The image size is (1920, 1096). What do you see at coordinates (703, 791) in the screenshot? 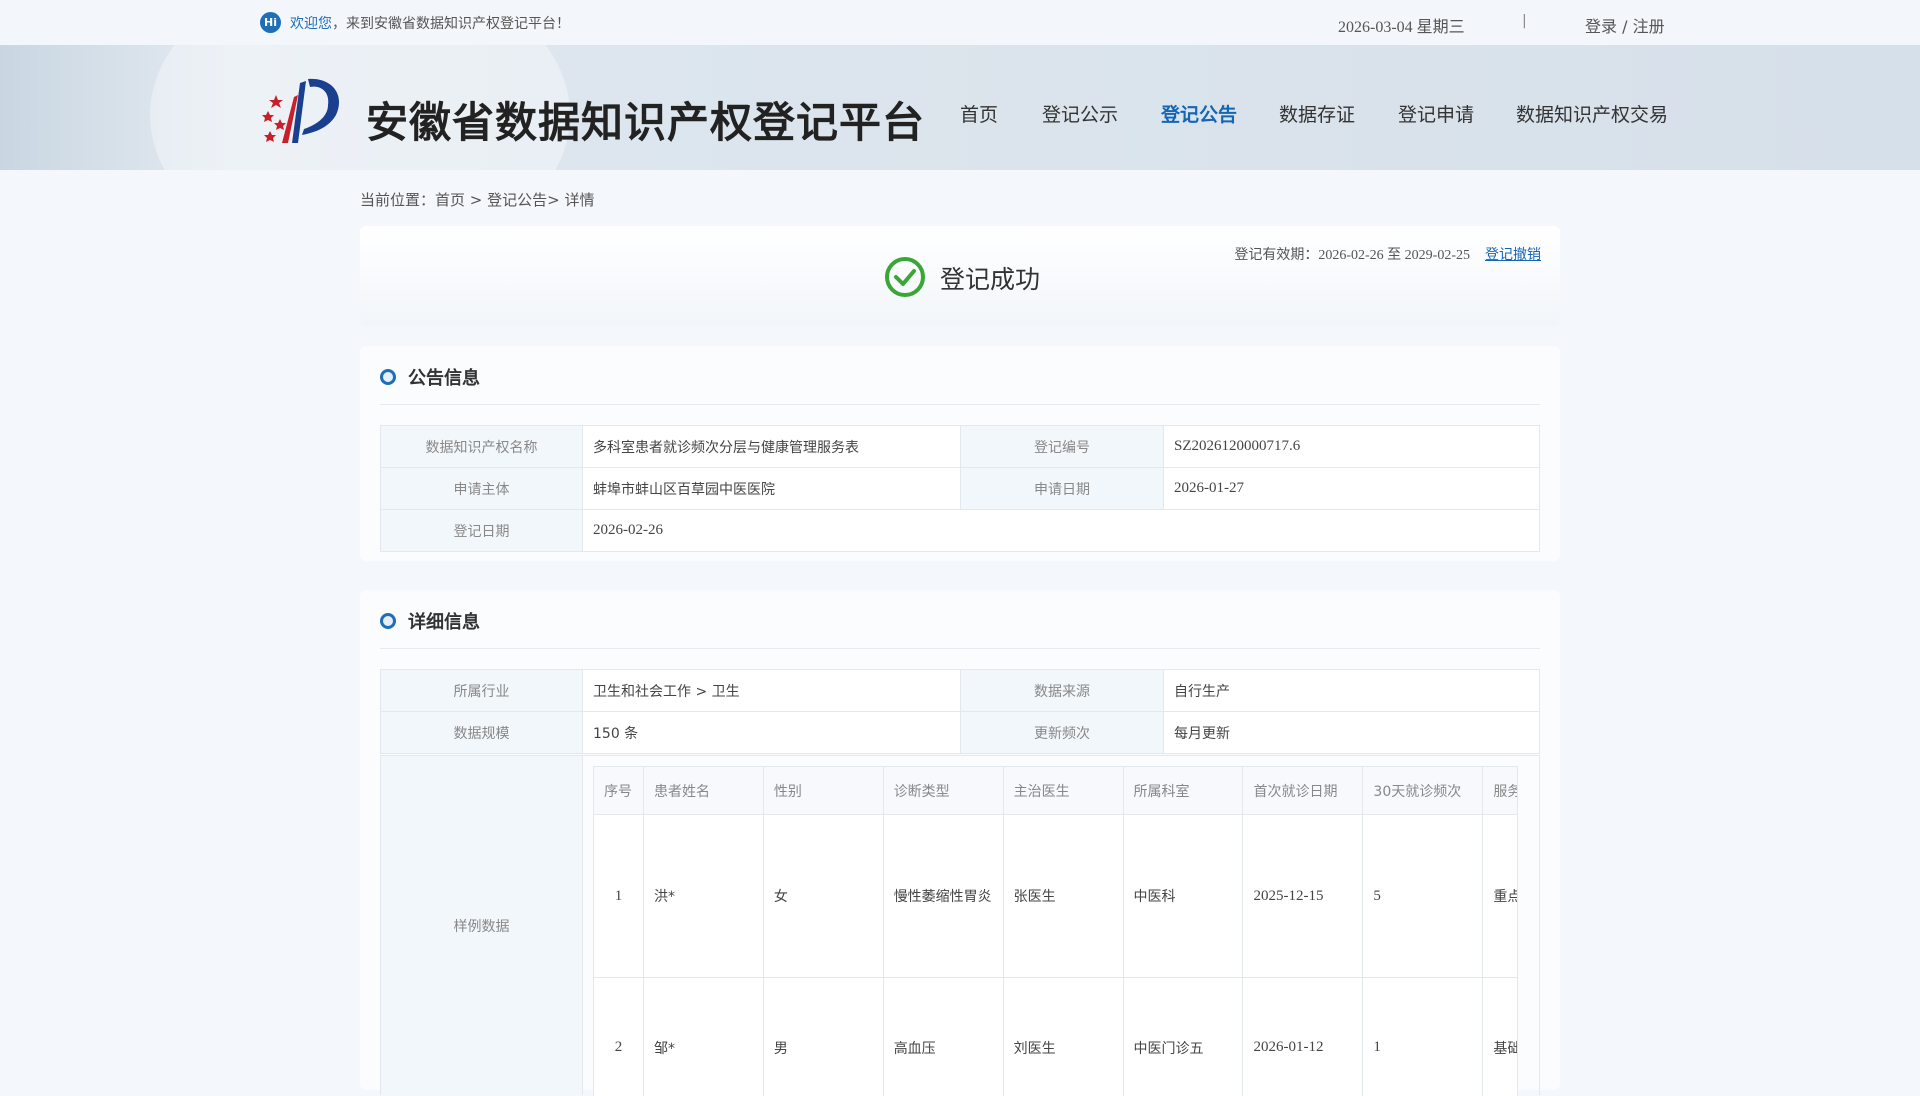
I see `column-header: 患者姓名` at bounding box center [703, 791].